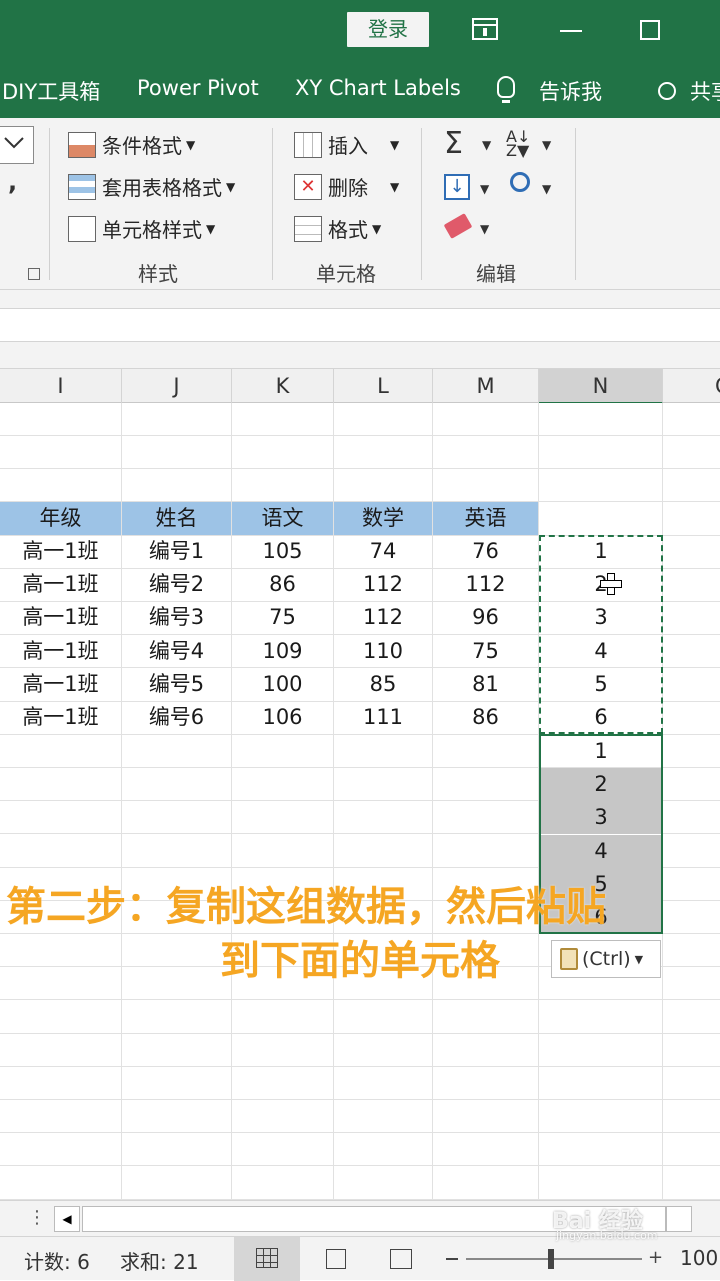  What do you see at coordinates (131, 144) in the screenshot?
I see `conditional-format-button: 条件格式 ▼` at bounding box center [131, 144].